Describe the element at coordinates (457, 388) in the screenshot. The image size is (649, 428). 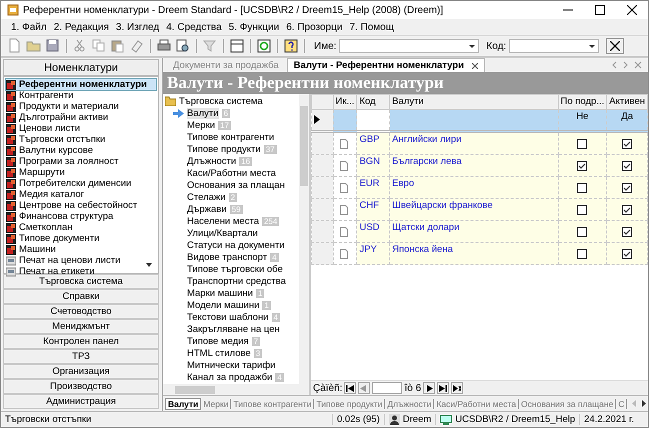
I see `new-record-button` at that location.